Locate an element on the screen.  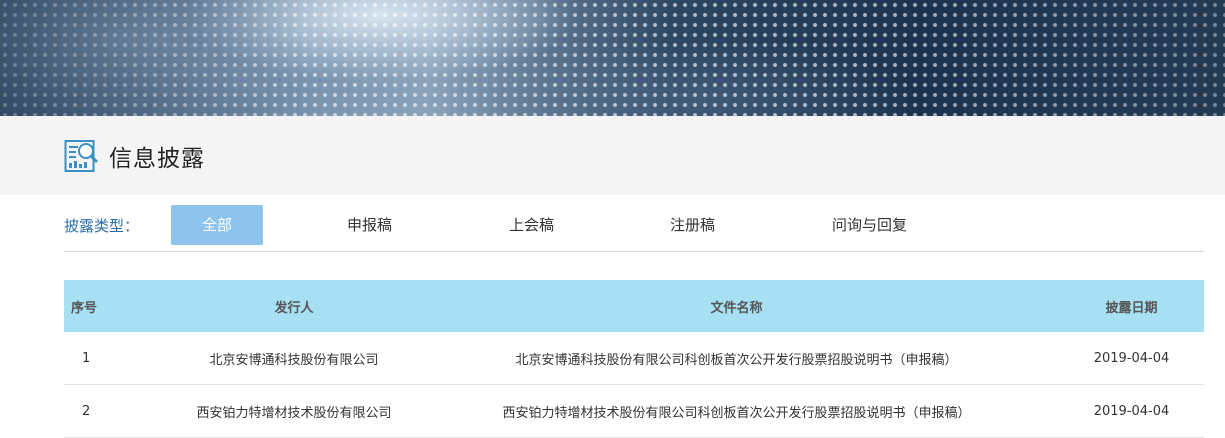
cell-issuer: 西安铂力特增材技术股份有限公司 is located at coordinates (294, 411).